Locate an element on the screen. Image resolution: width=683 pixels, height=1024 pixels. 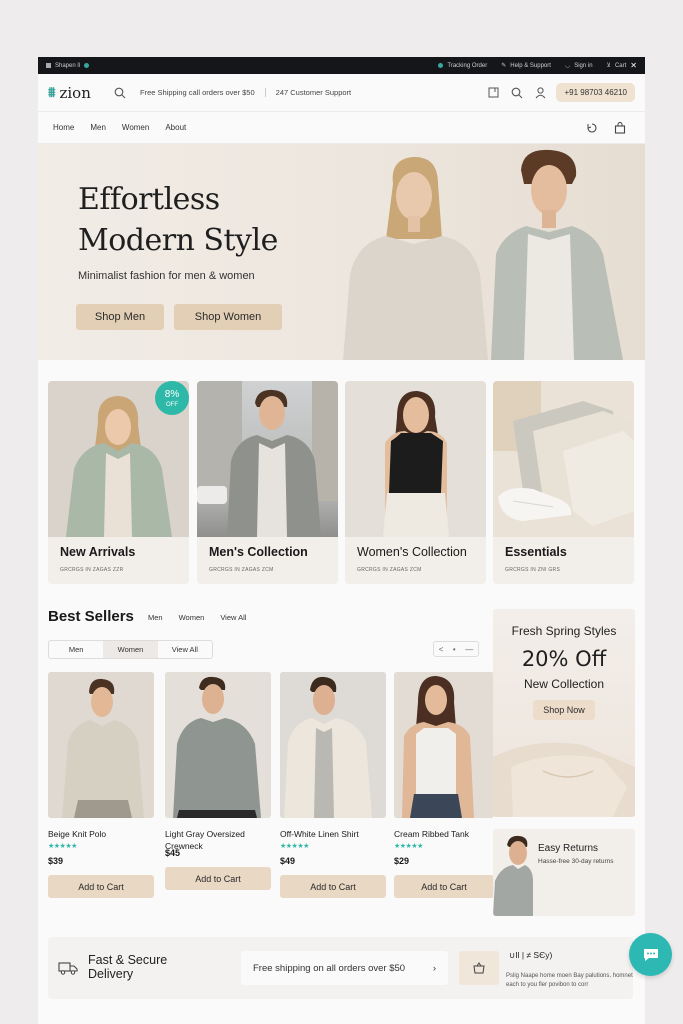
best-sellers-title: Best Sellers is located at coordinates (91, 616).